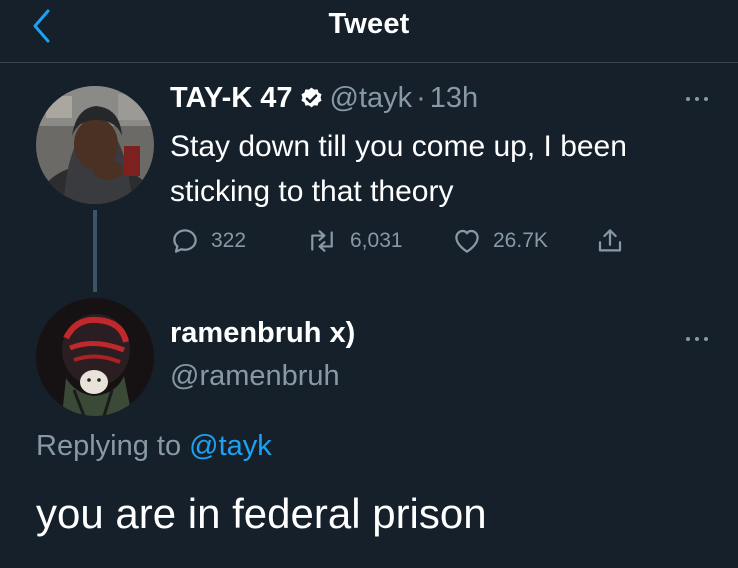  I want to click on author-name: TAY-K 47, so click(231, 98).